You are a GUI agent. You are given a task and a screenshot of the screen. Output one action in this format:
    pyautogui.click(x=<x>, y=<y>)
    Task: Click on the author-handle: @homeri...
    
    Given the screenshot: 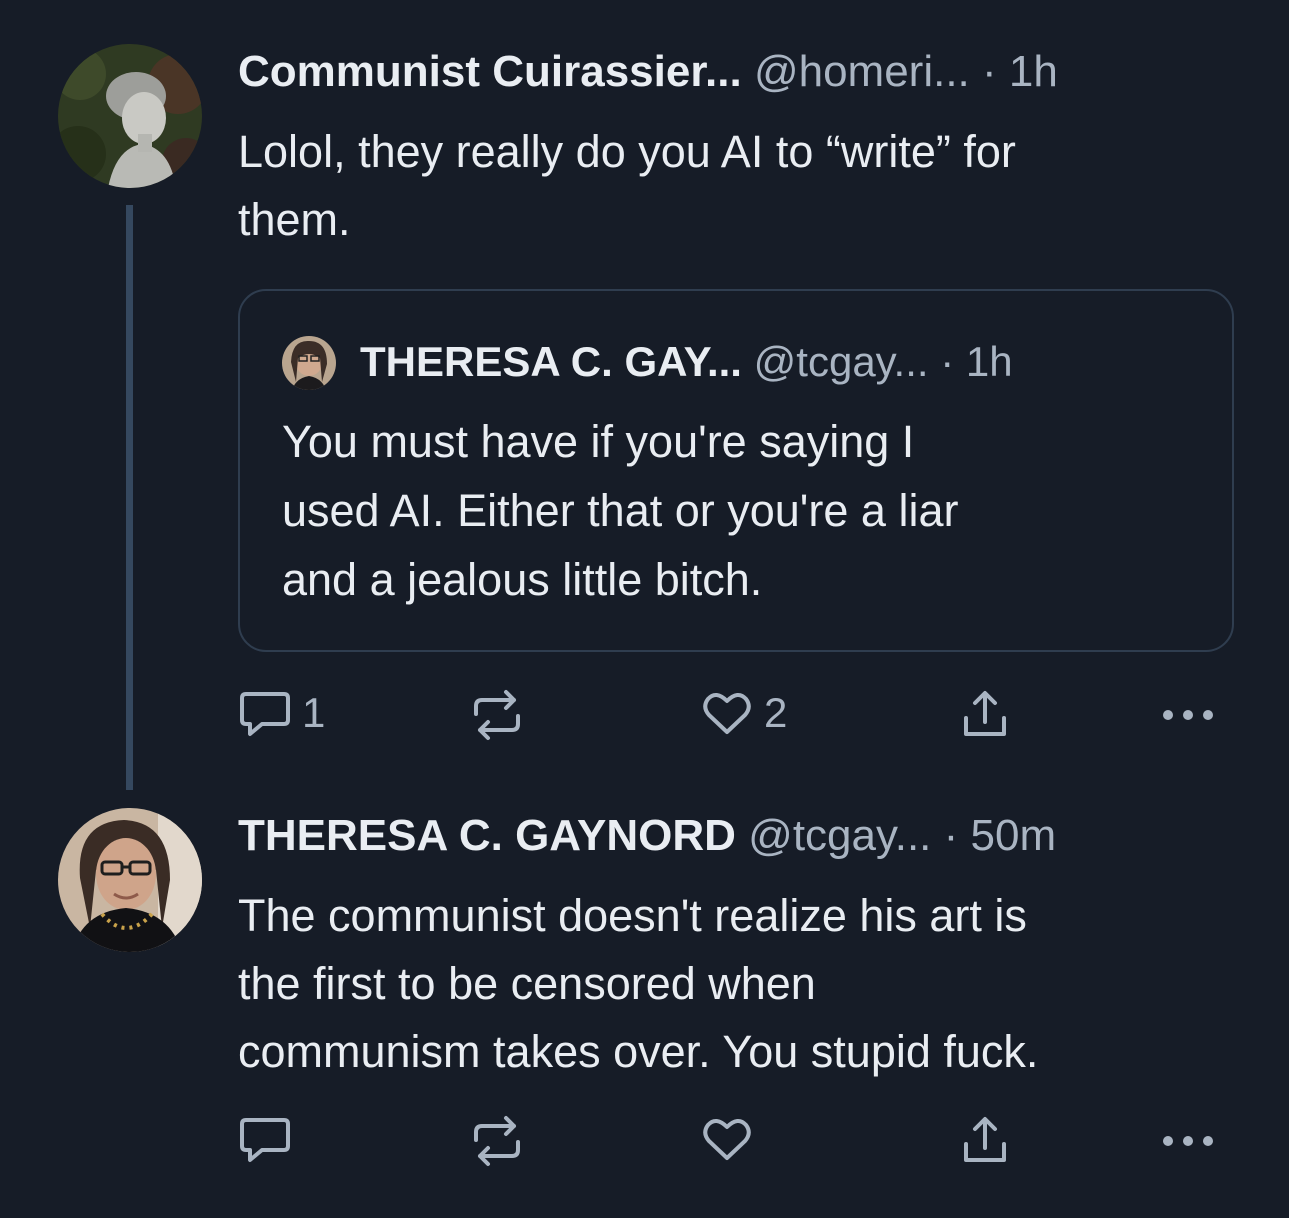 What is the action you would take?
    pyautogui.click(x=862, y=71)
    